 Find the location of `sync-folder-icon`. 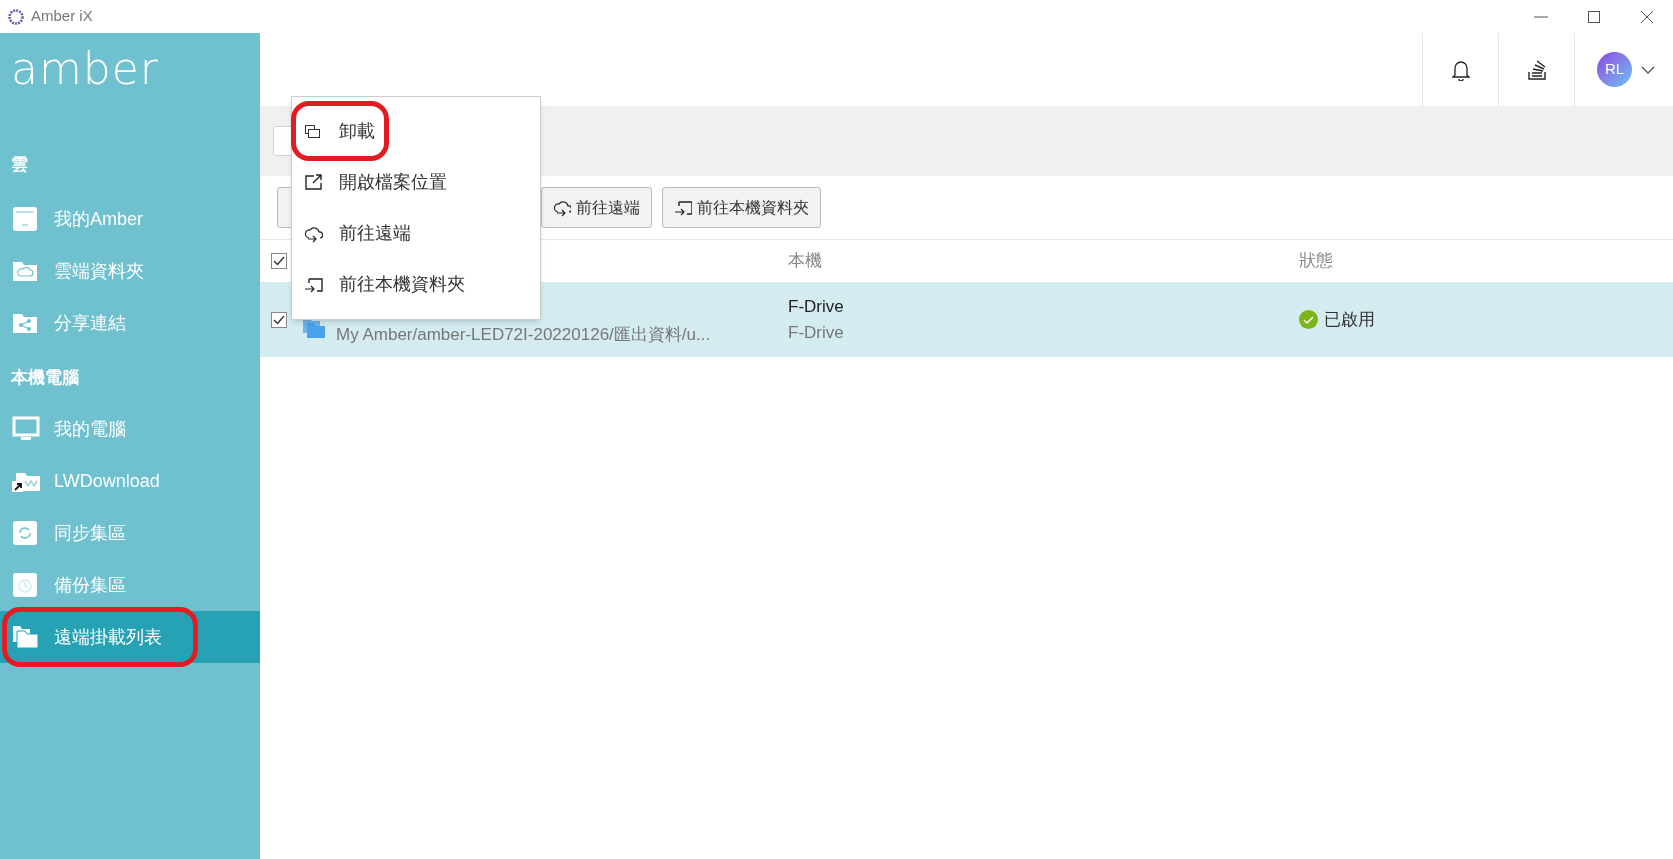

sync-folder-icon is located at coordinates (26, 533).